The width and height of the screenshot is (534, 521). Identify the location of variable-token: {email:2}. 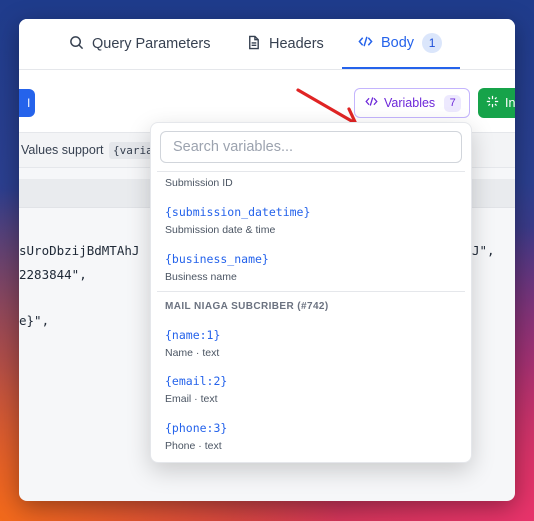
(196, 381).